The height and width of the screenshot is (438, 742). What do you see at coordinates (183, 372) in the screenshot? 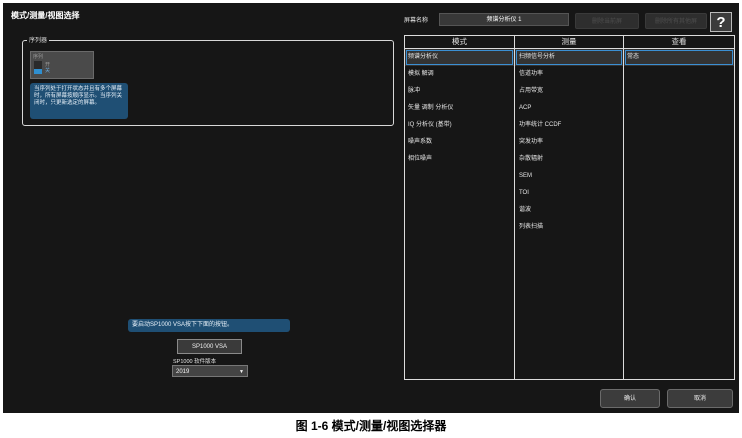
I see `software-version-value: 2019` at bounding box center [183, 372].